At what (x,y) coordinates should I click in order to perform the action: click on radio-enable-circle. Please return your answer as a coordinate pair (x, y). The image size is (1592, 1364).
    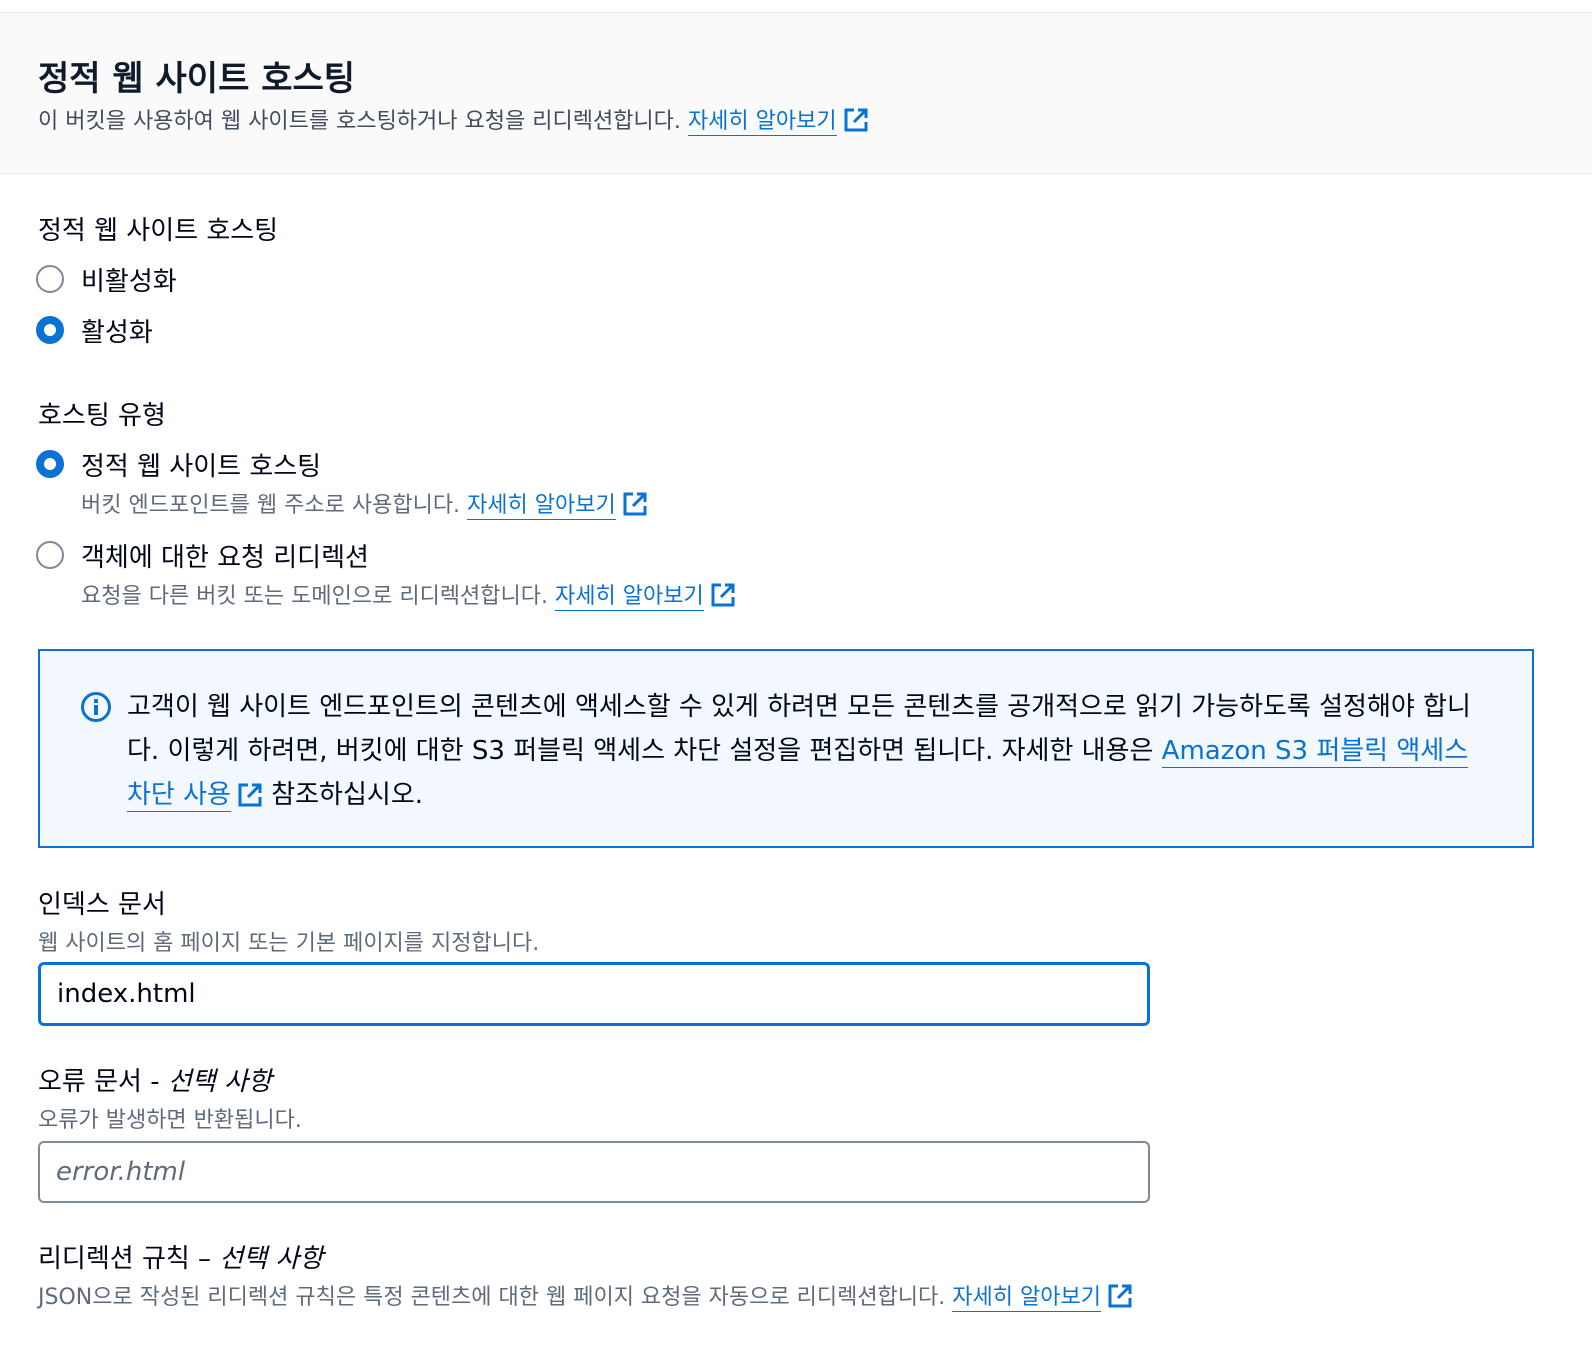
    Looking at the image, I should click on (50, 330).